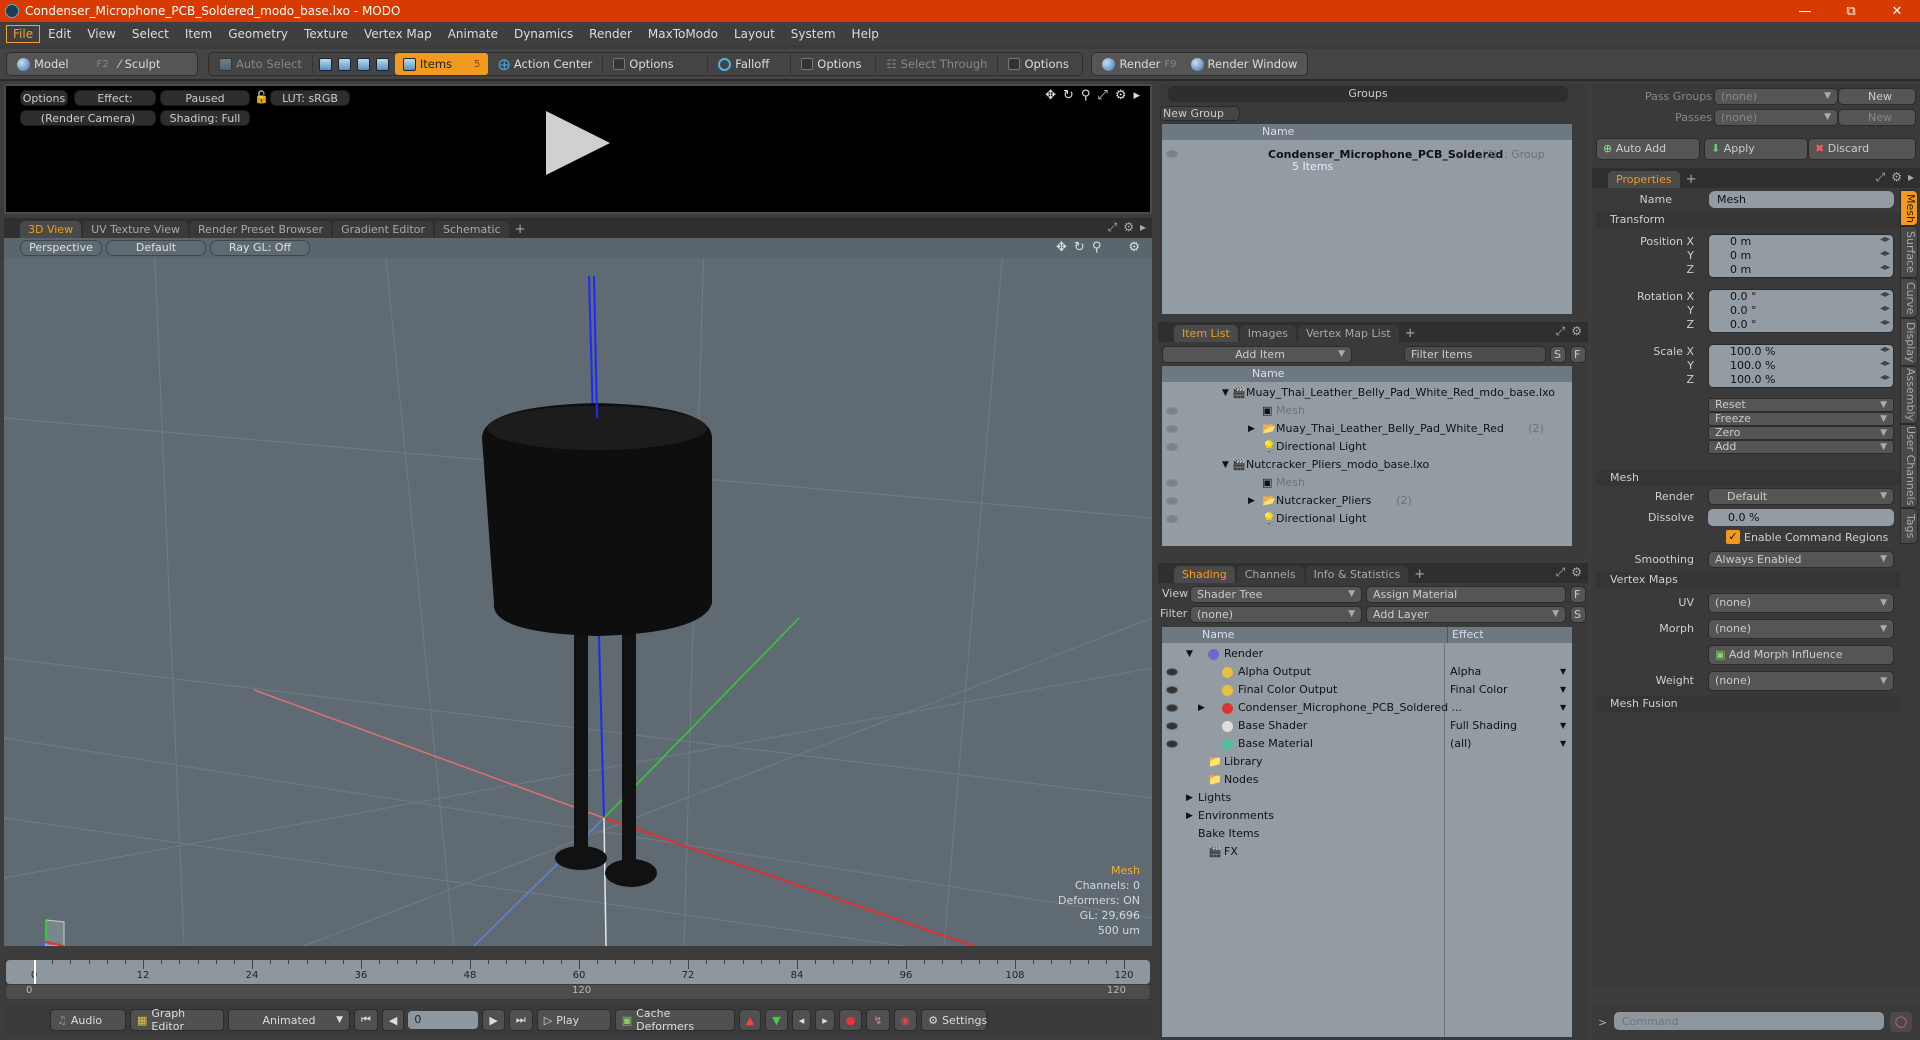  I want to click on transform-add-dropdown: Add ▼, so click(1801, 447).